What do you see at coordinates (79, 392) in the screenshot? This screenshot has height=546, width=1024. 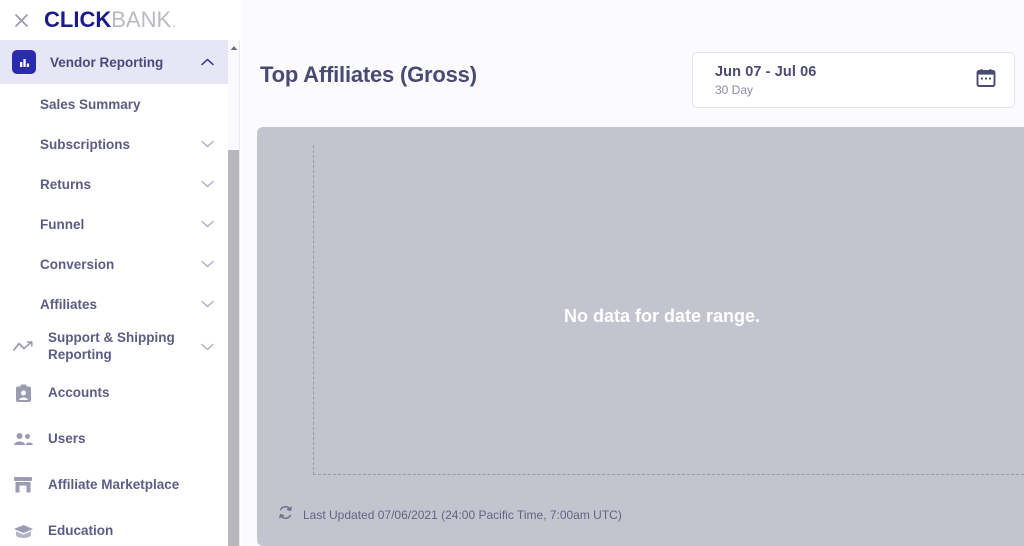 I see `sidebar-item-label: Accounts` at bounding box center [79, 392].